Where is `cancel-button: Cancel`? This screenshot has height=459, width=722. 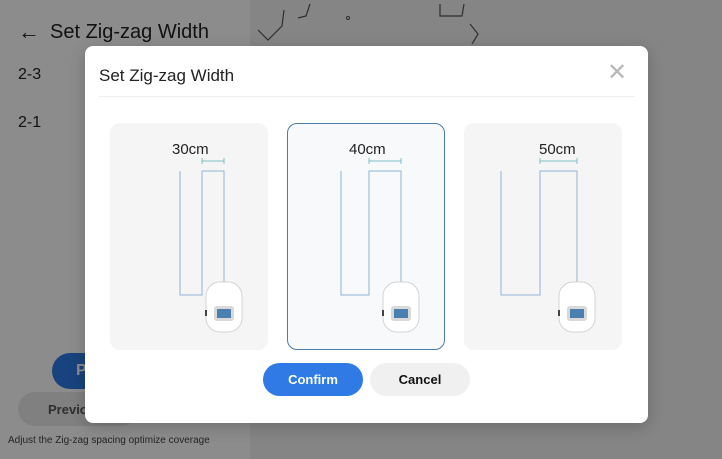 cancel-button: Cancel is located at coordinates (420, 379).